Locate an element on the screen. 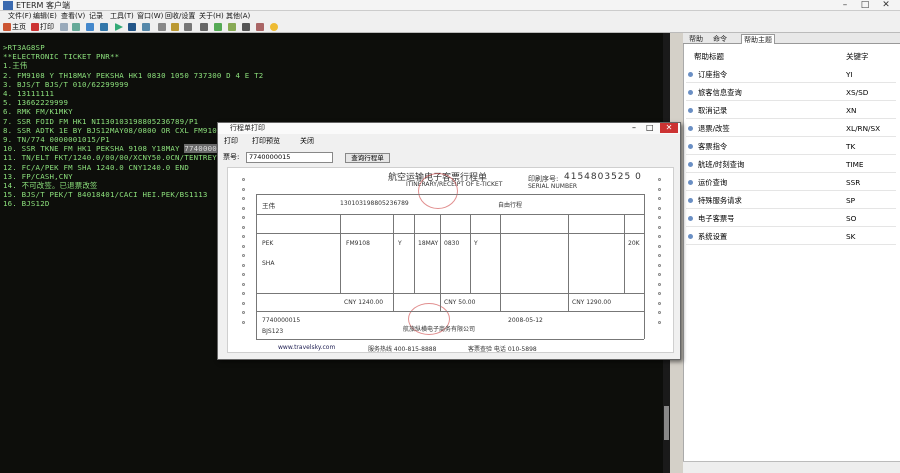 The width and height of the screenshot is (900, 473). refresh-icon is located at coordinates (90, 27).